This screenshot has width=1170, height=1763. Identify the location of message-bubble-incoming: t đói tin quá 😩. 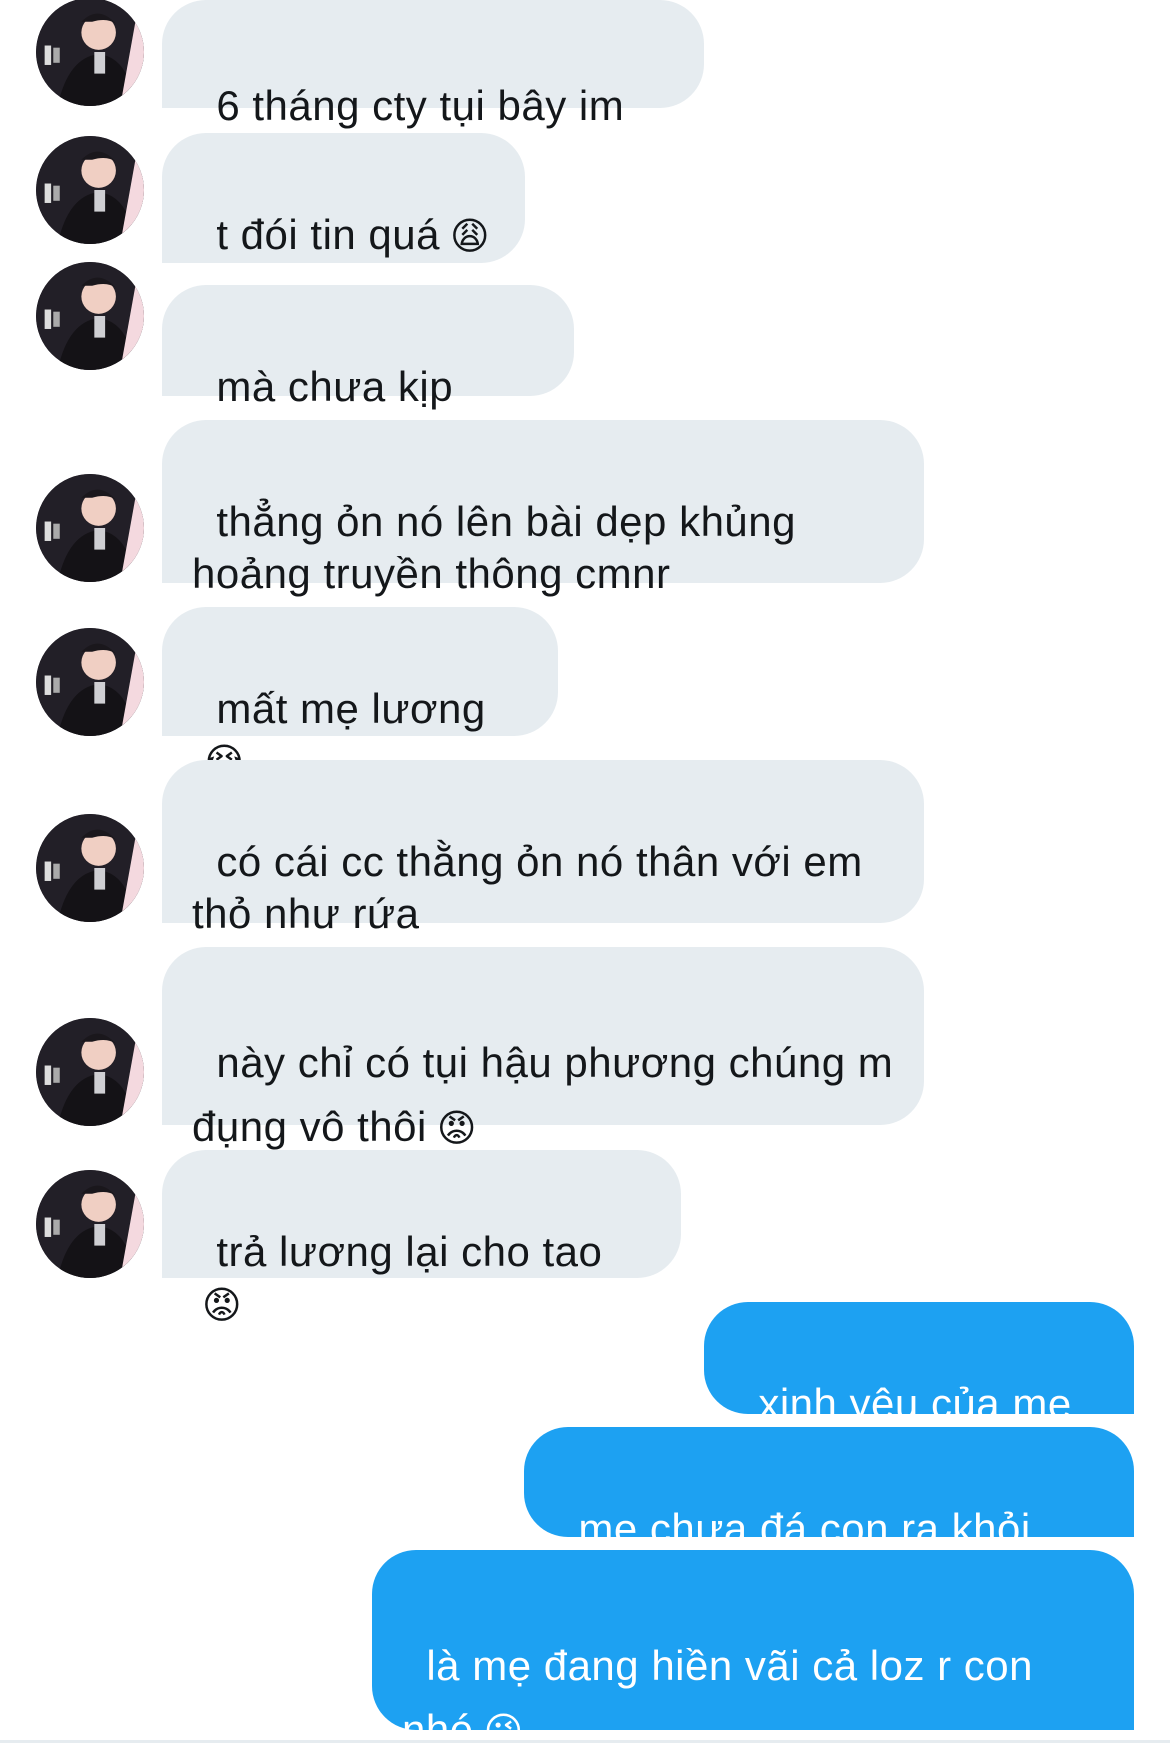
(343, 198).